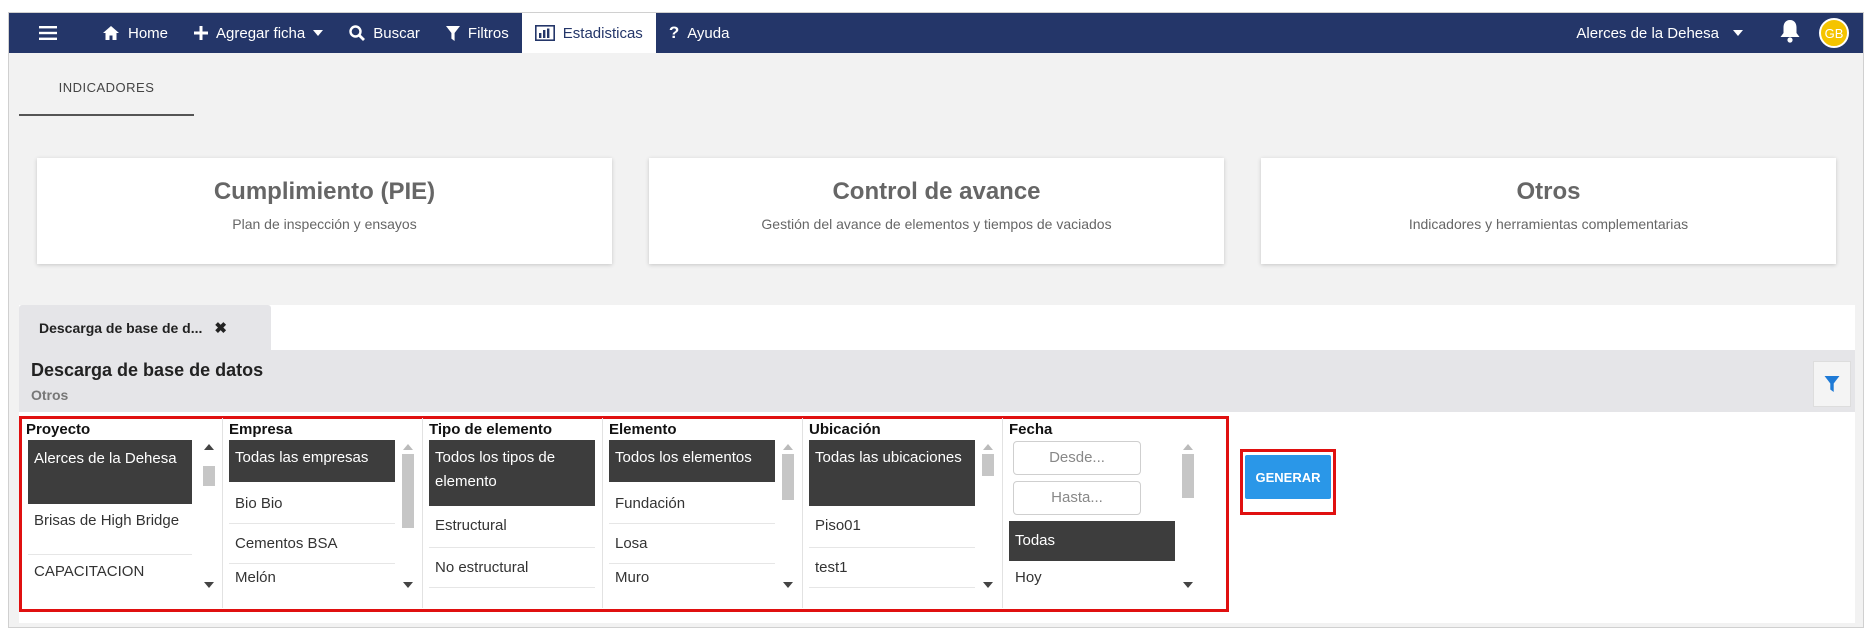 This screenshot has width=1872, height=634. What do you see at coordinates (111, 33) in the screenshot?
I see `home-icon` at bounding box center [111, 33].